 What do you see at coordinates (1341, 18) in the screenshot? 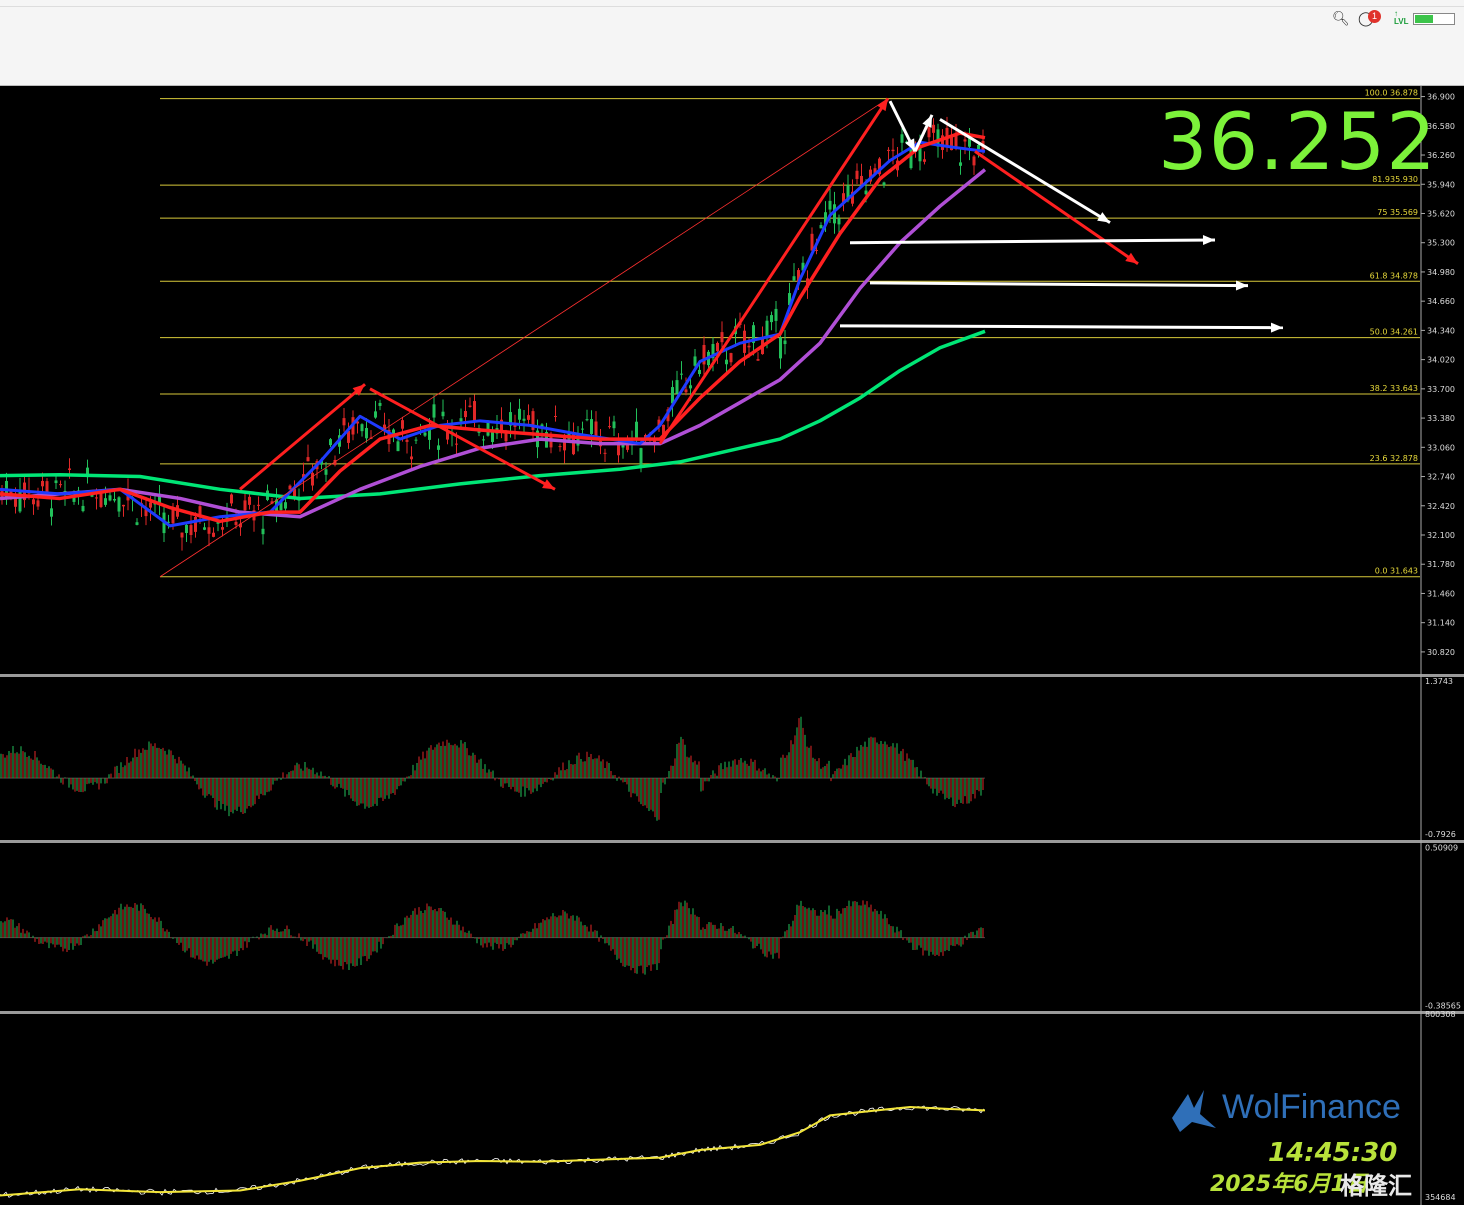
I see `search-icon: 🔍︎` at bounding box center [1341, 18].